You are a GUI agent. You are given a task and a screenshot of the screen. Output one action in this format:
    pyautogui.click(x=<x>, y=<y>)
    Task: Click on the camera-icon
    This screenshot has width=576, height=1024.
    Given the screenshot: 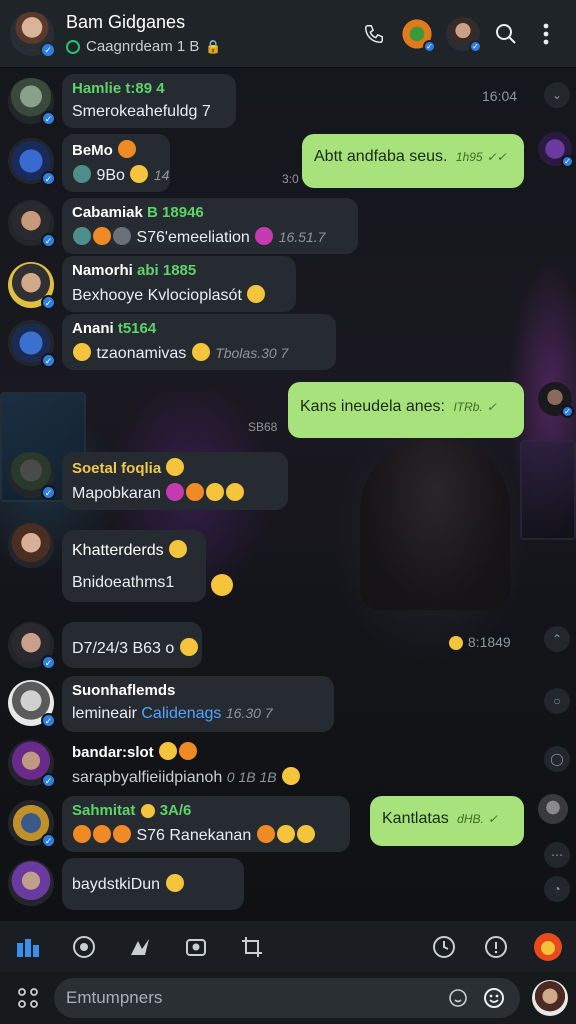 What is the action you would take?
    pyautogui.click(x=196, y=947)
    